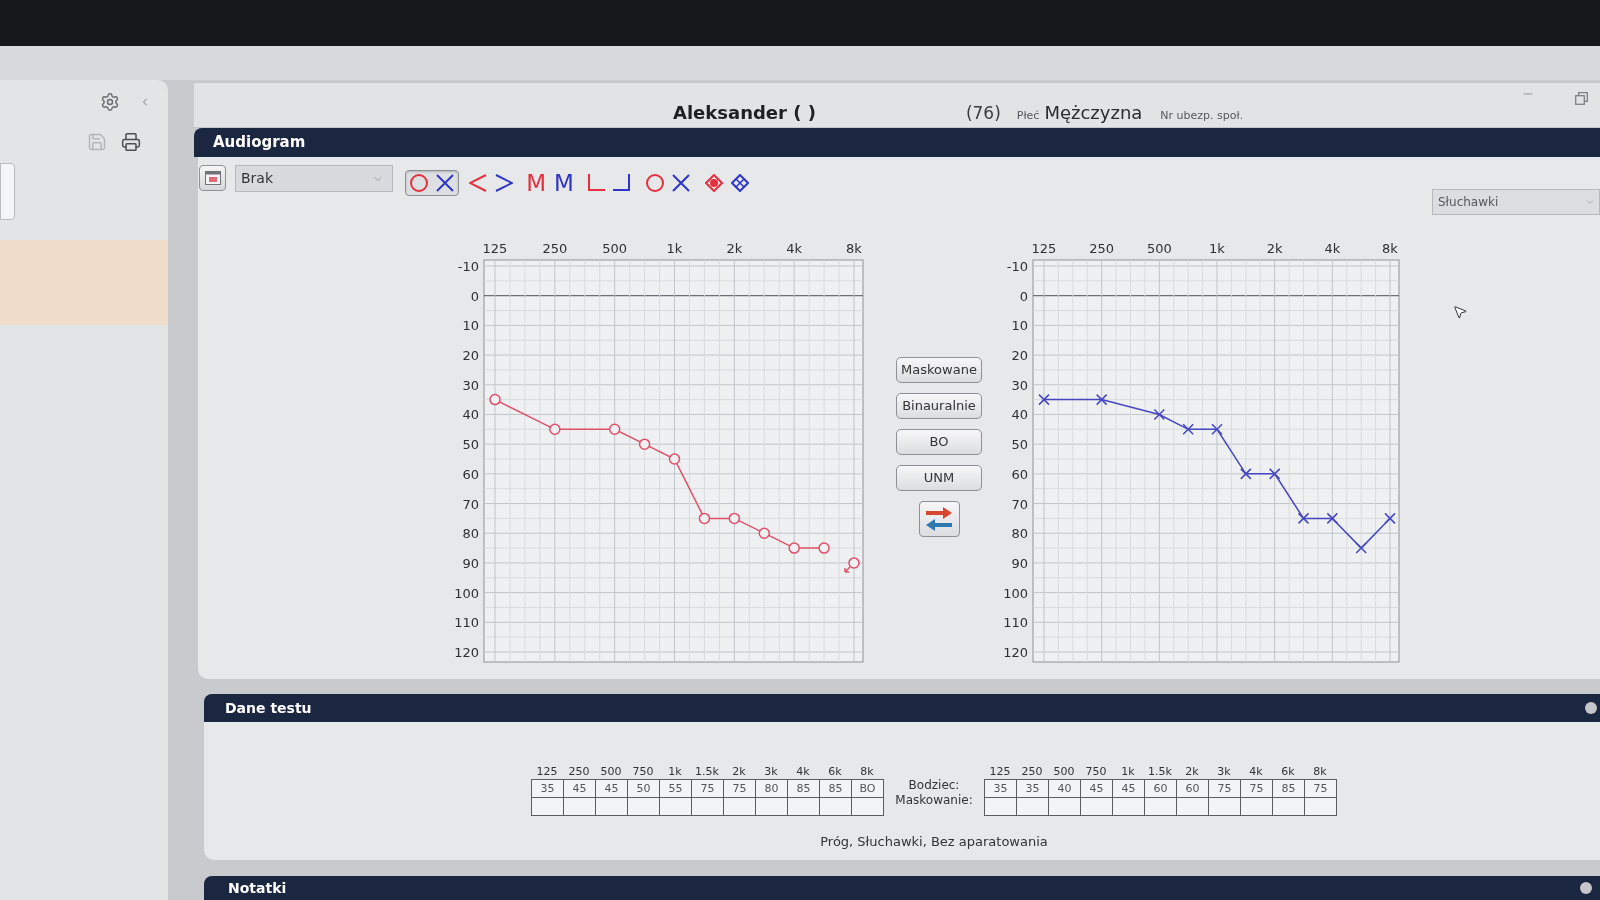 Image resolution: width=1600 pixels, height=900 pixels. What do you see at coordinates (771, 771) in the screenshot?
I see `column-header: 3k` at bounding box center [771, 771].